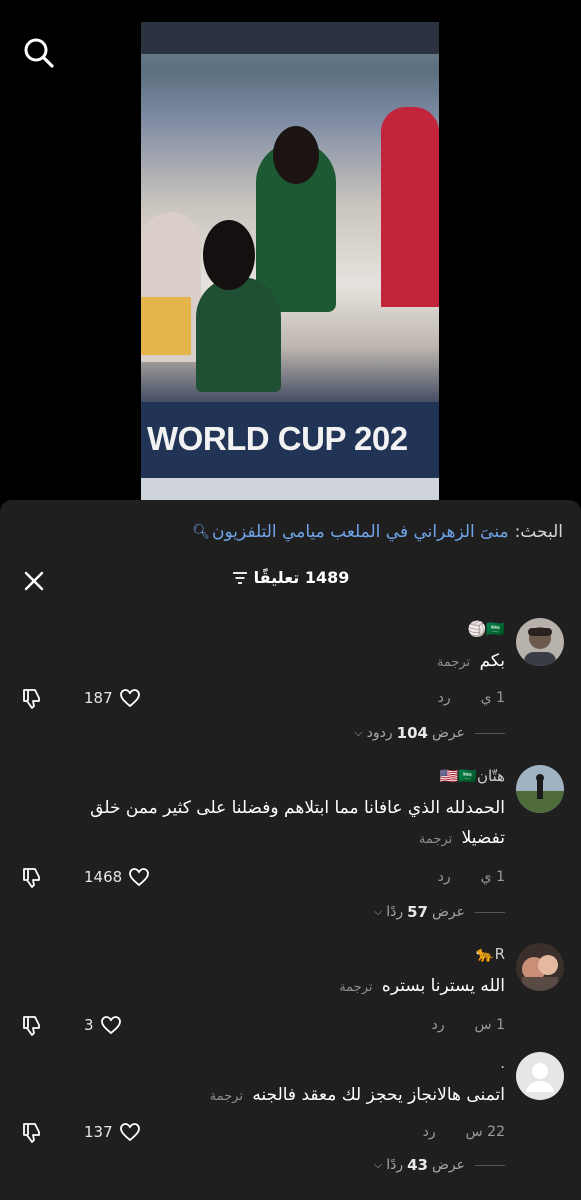  What do you see at coordinates (412, 733) in the screenshot?
I see `replies-count: 104` at bounding box center [412, 733].